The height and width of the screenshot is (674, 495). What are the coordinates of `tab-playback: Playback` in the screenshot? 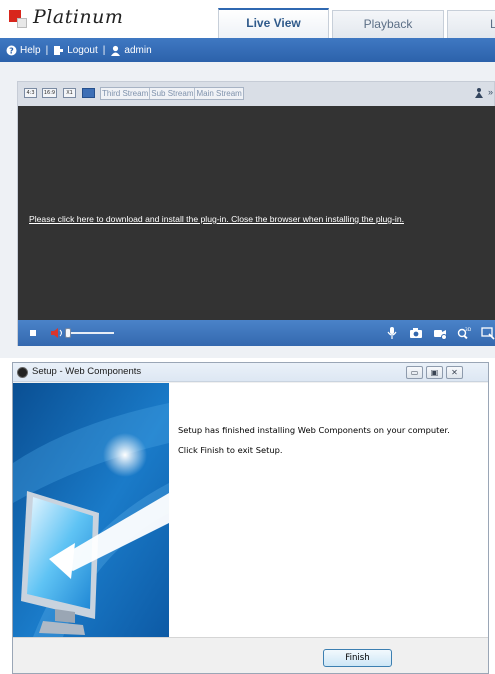 It's located at (388, 24).